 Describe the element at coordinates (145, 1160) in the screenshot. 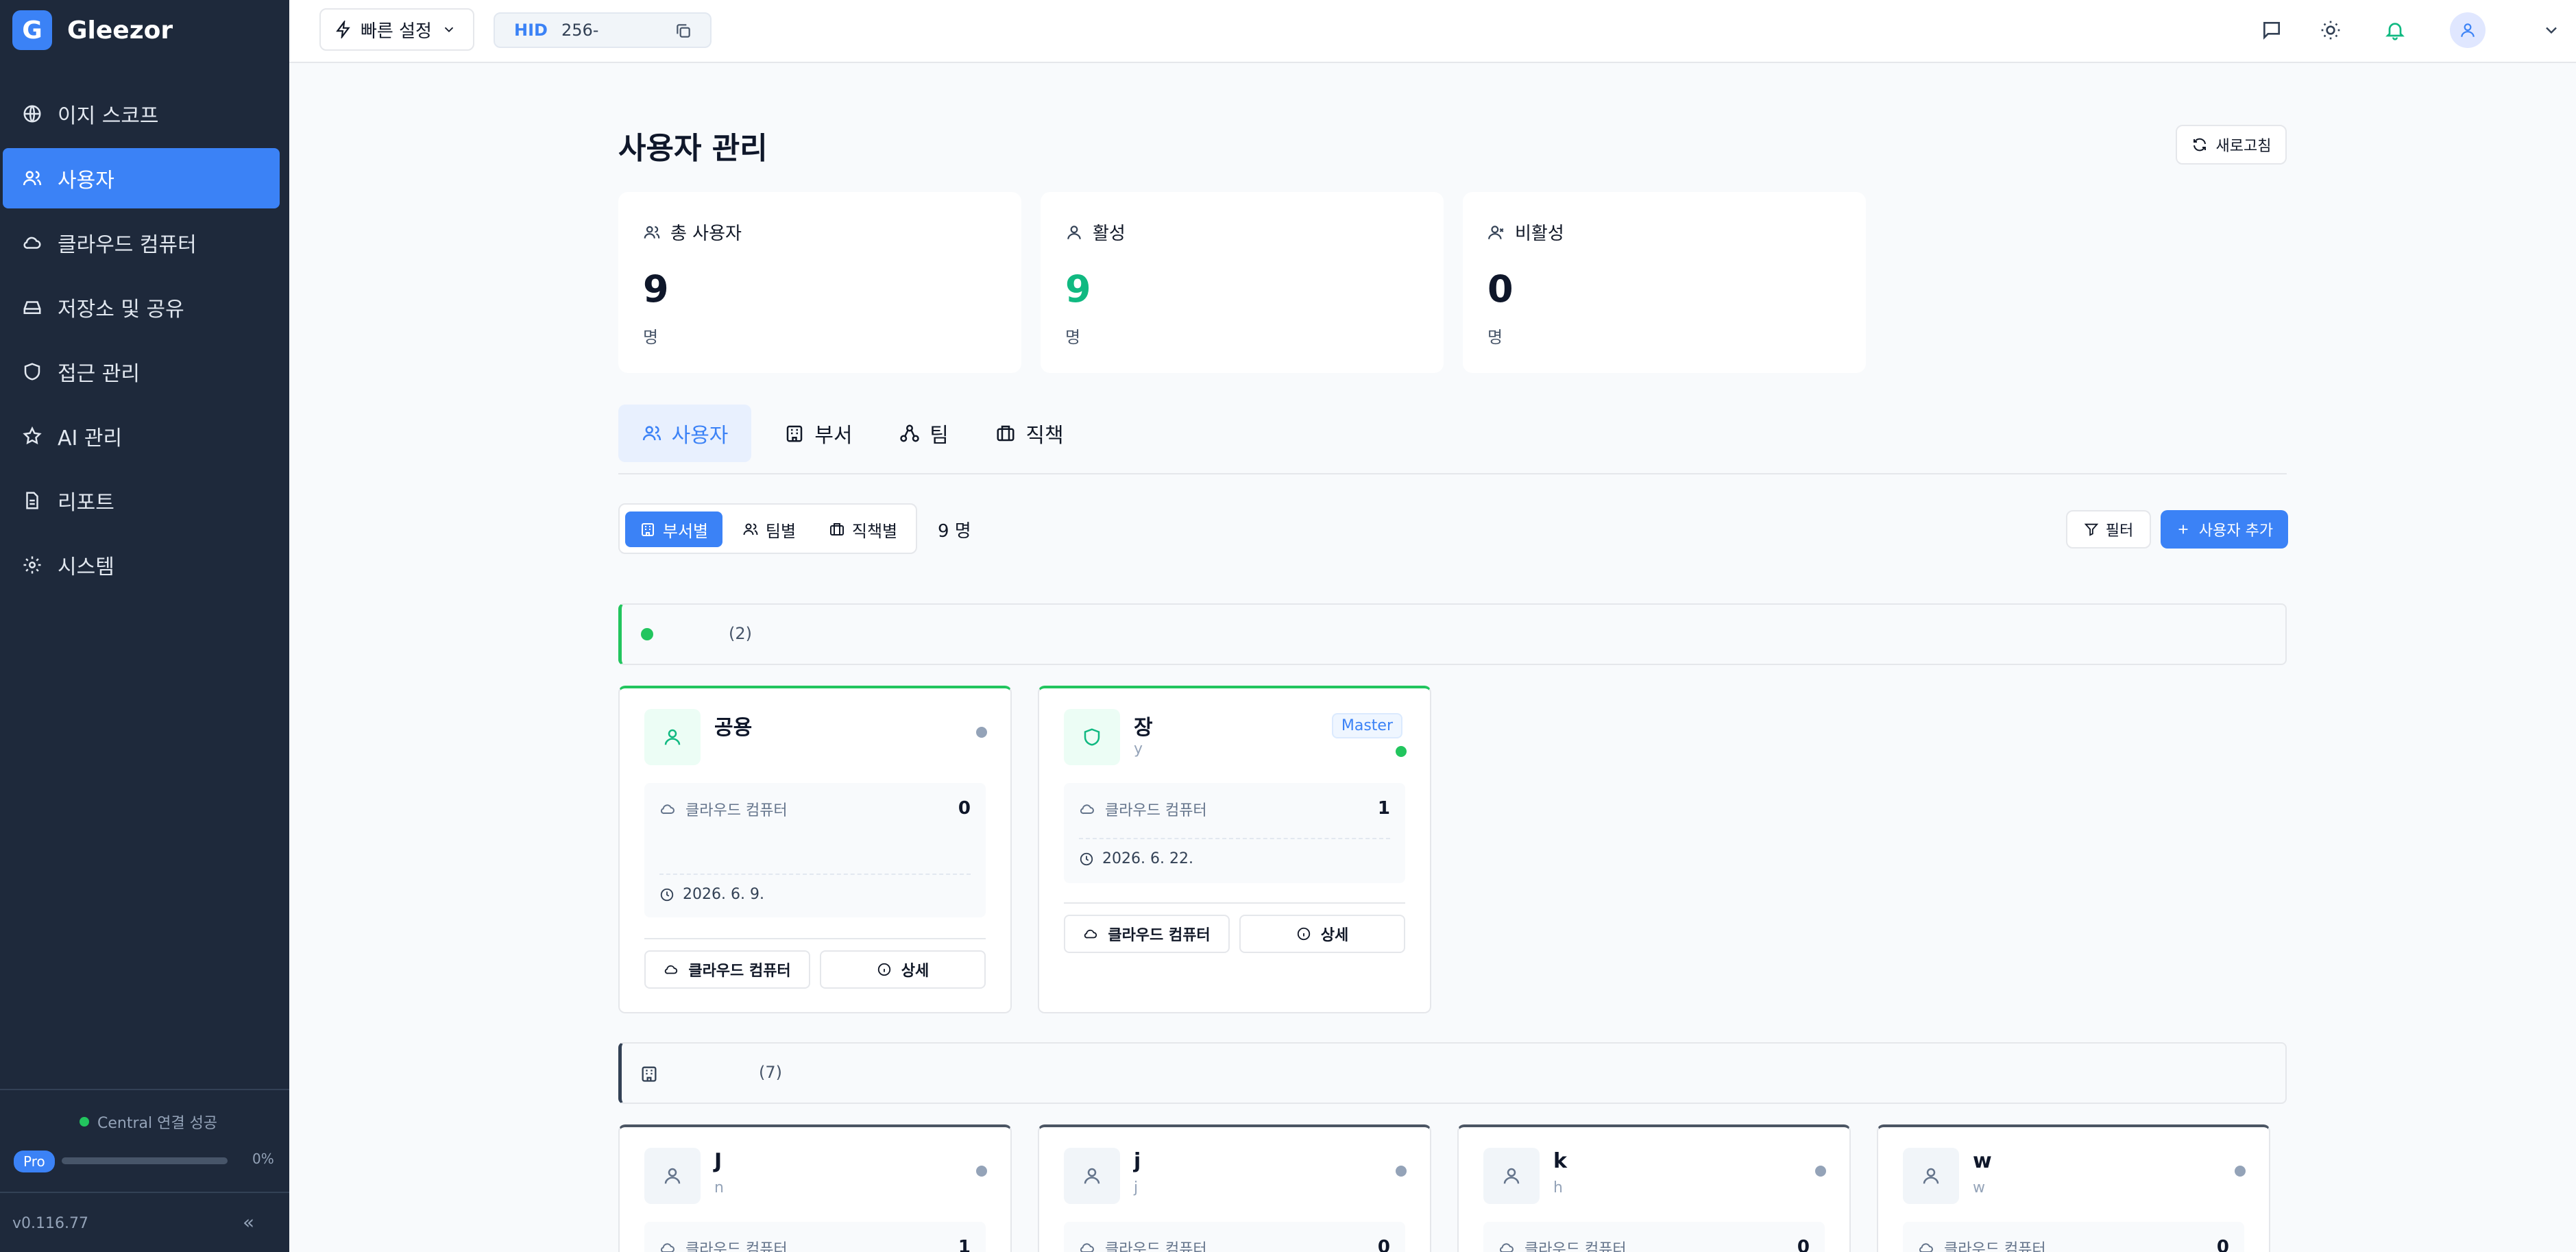

I see `usage-progress` at that location.